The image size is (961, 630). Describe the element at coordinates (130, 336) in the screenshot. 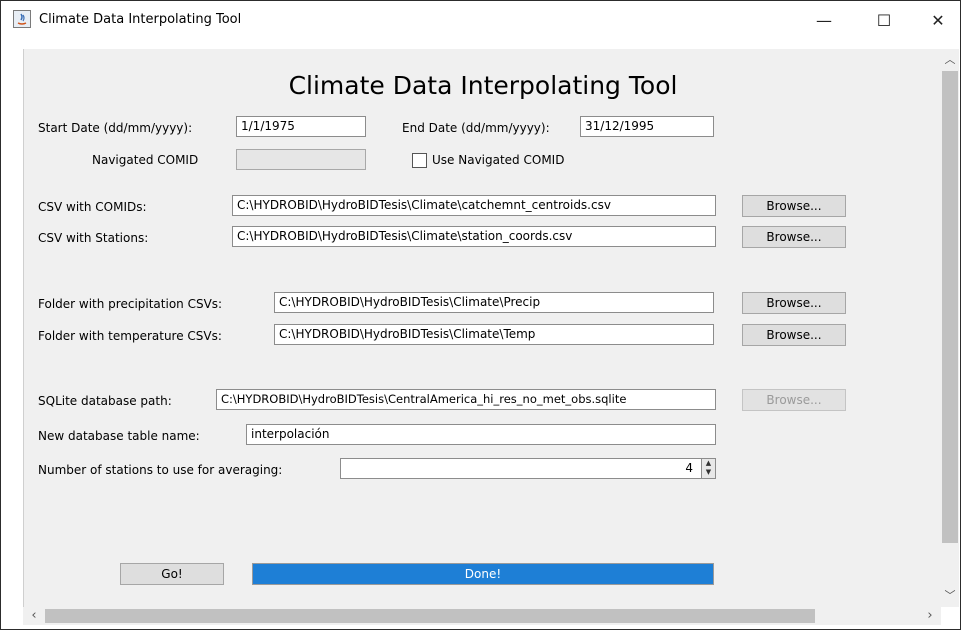

I see `temp-folder-label: Folder with temperature CSVs:` at that location.